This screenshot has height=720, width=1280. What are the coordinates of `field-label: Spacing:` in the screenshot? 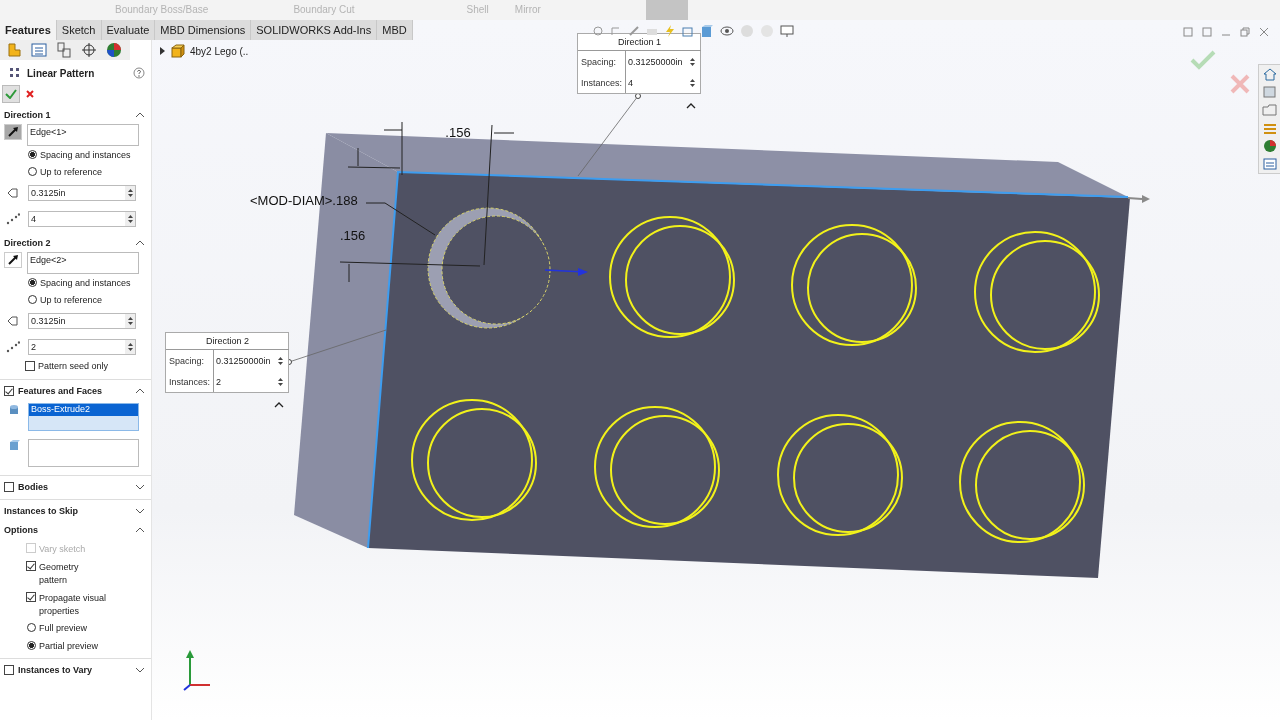 It's located at (187, 360).